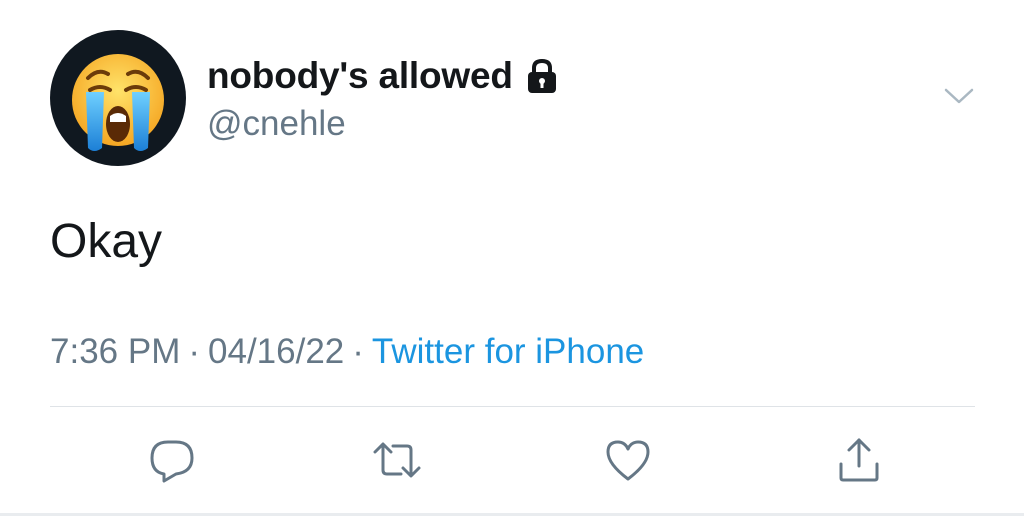 The image size is (1024, 516). What do you see at coordinates (360, 76) in the screenshot?
I see `display-name: nobody's allowed` at bounding box center [360, 76].